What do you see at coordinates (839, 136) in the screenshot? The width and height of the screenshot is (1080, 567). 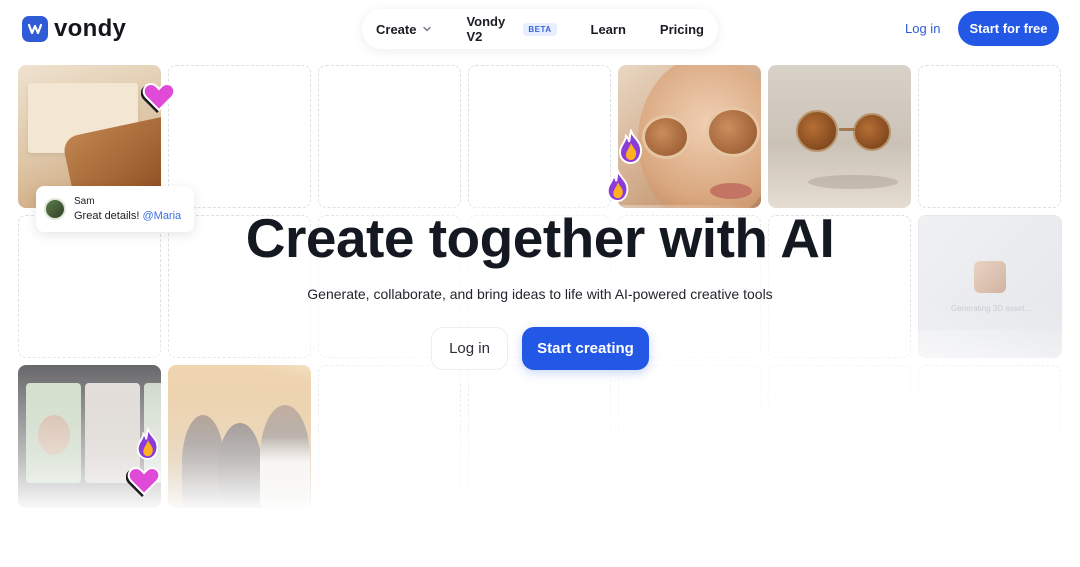 I see `sunglasses-product-image` at bounding box center [839, 136].